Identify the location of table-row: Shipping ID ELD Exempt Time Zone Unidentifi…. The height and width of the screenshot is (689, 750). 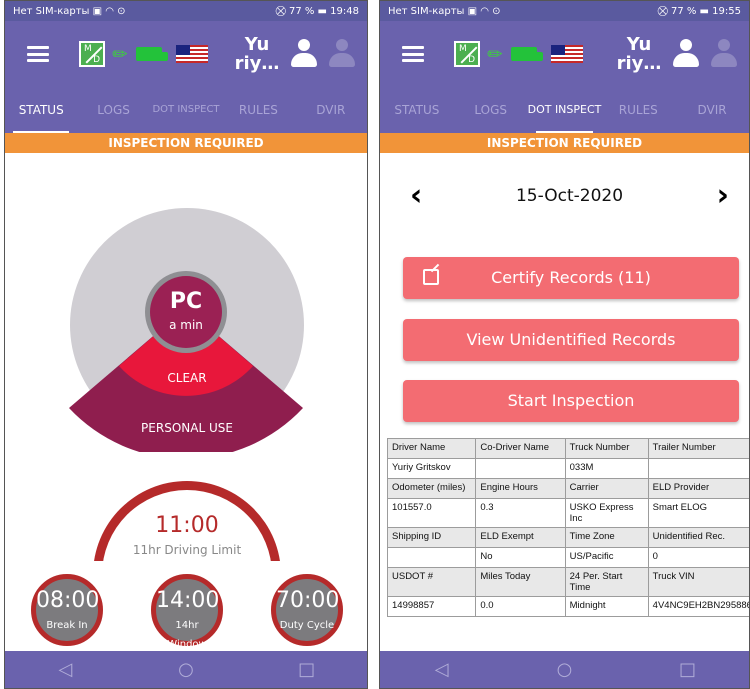
(567, 537).